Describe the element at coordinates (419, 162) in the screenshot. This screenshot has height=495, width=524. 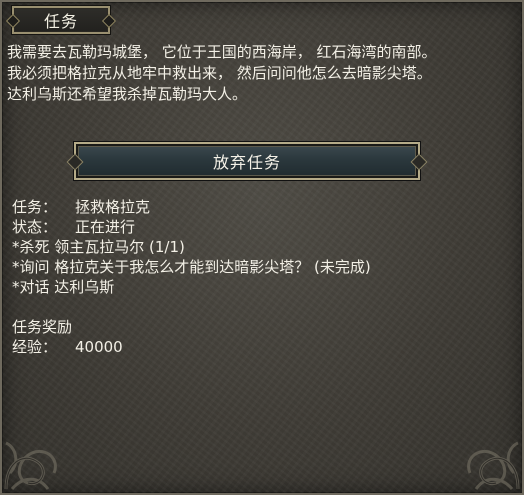
I see `button-ornament-right-icon` at that location.